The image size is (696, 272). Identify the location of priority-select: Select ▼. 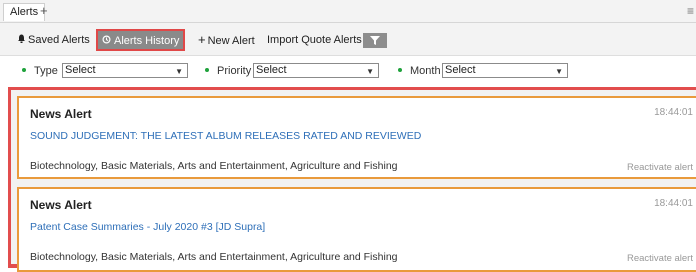
(316, 70).